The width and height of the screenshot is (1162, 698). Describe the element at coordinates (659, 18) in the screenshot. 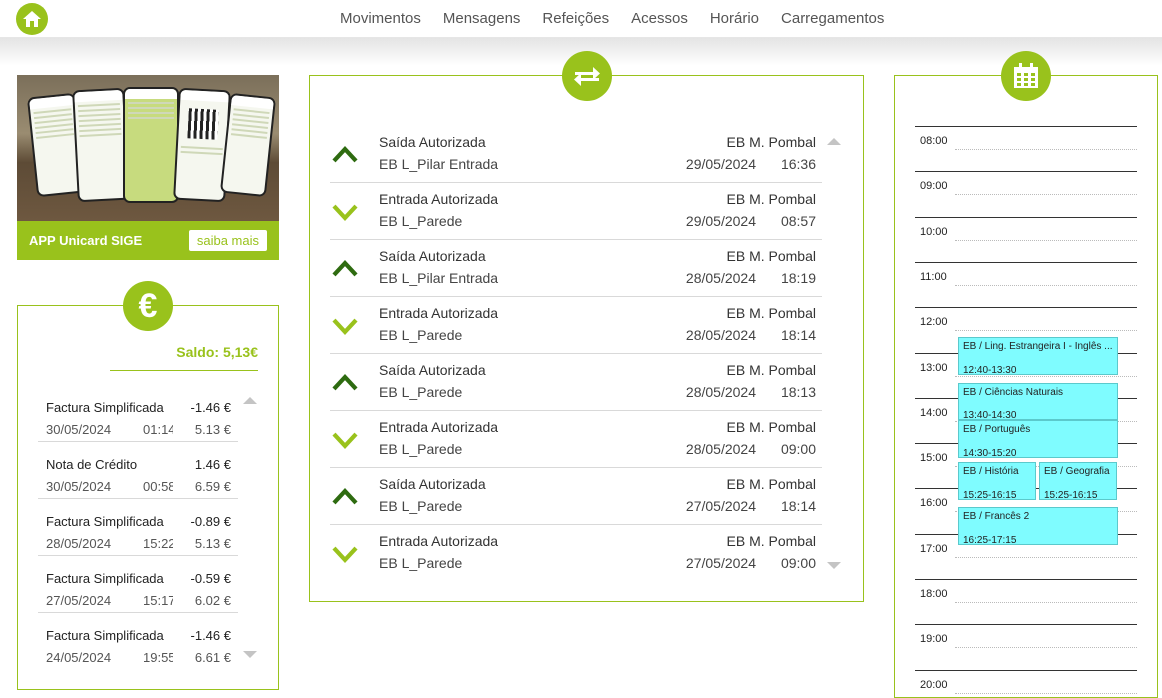

I see `nav-acessos: Acessos` at that location.